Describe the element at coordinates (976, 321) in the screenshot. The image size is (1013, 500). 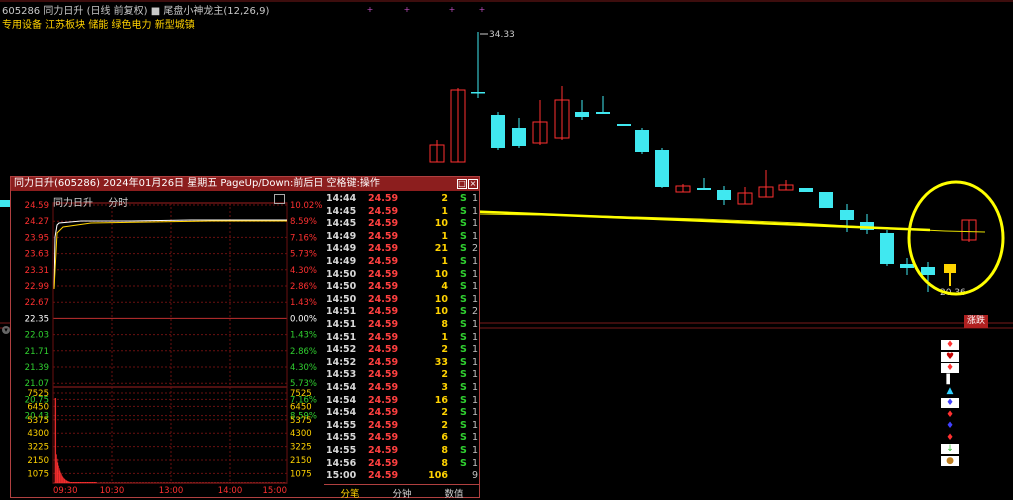
I see `change-badge: 涨跌` at that location.